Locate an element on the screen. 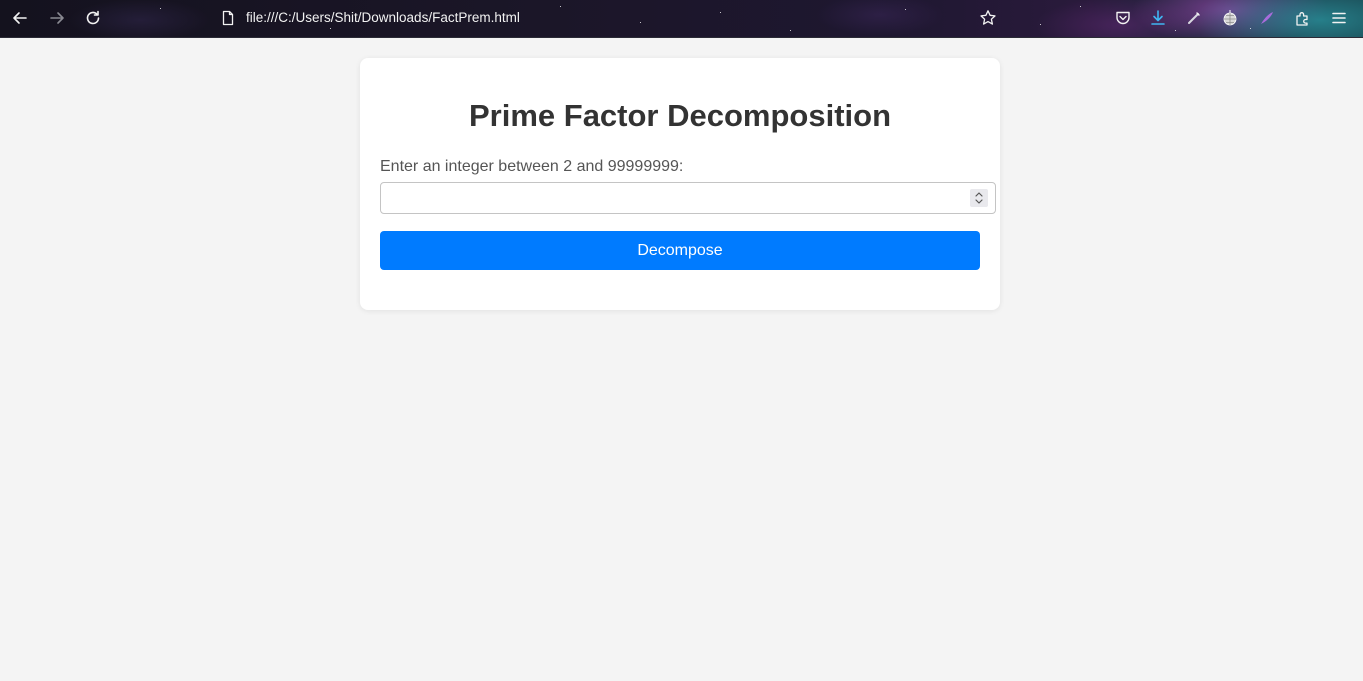  puzzle-extensions-icon is located at coordinates (1303, 18).